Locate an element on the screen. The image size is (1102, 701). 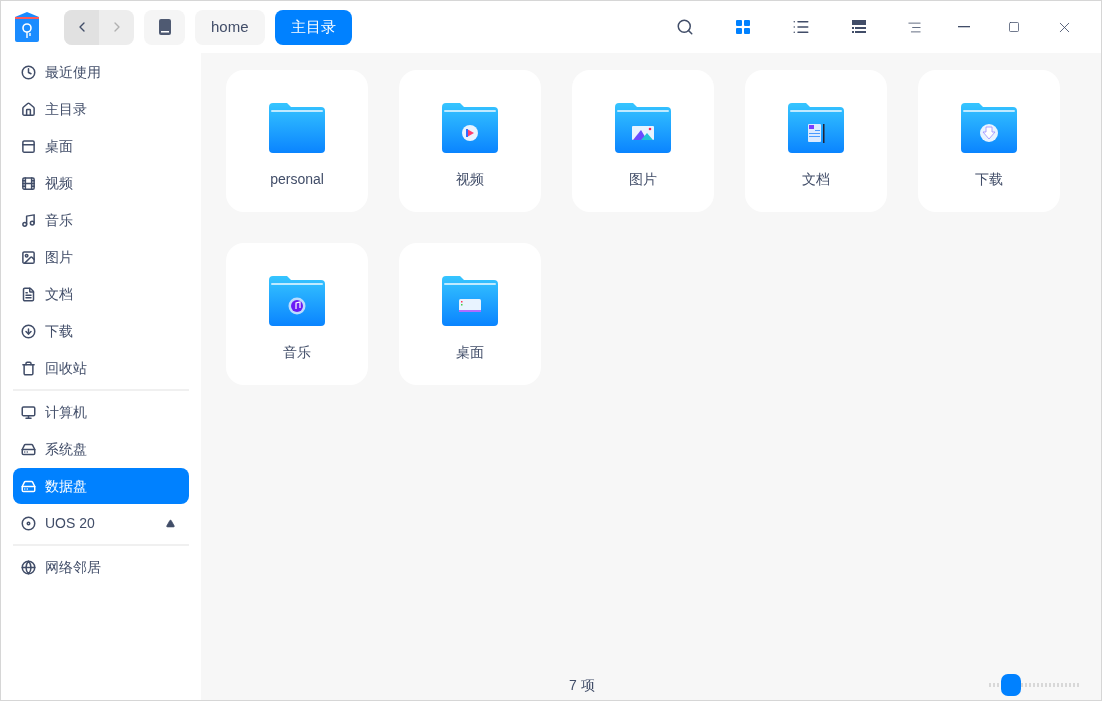
globe-icon is located at coordinates (28, 567).